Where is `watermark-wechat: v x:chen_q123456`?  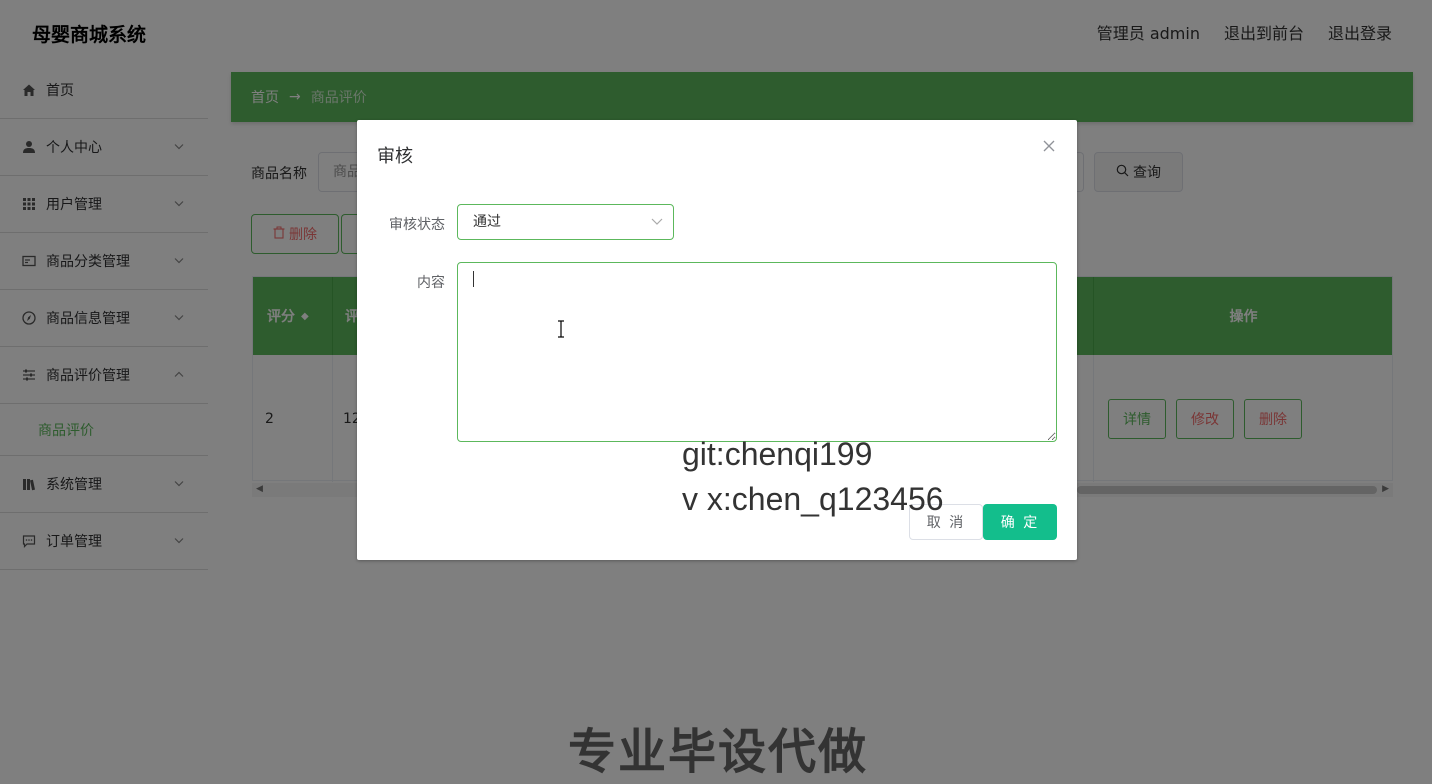 watermark-wechat: v x:chen_q123456 is located at coordinates (813, 499).